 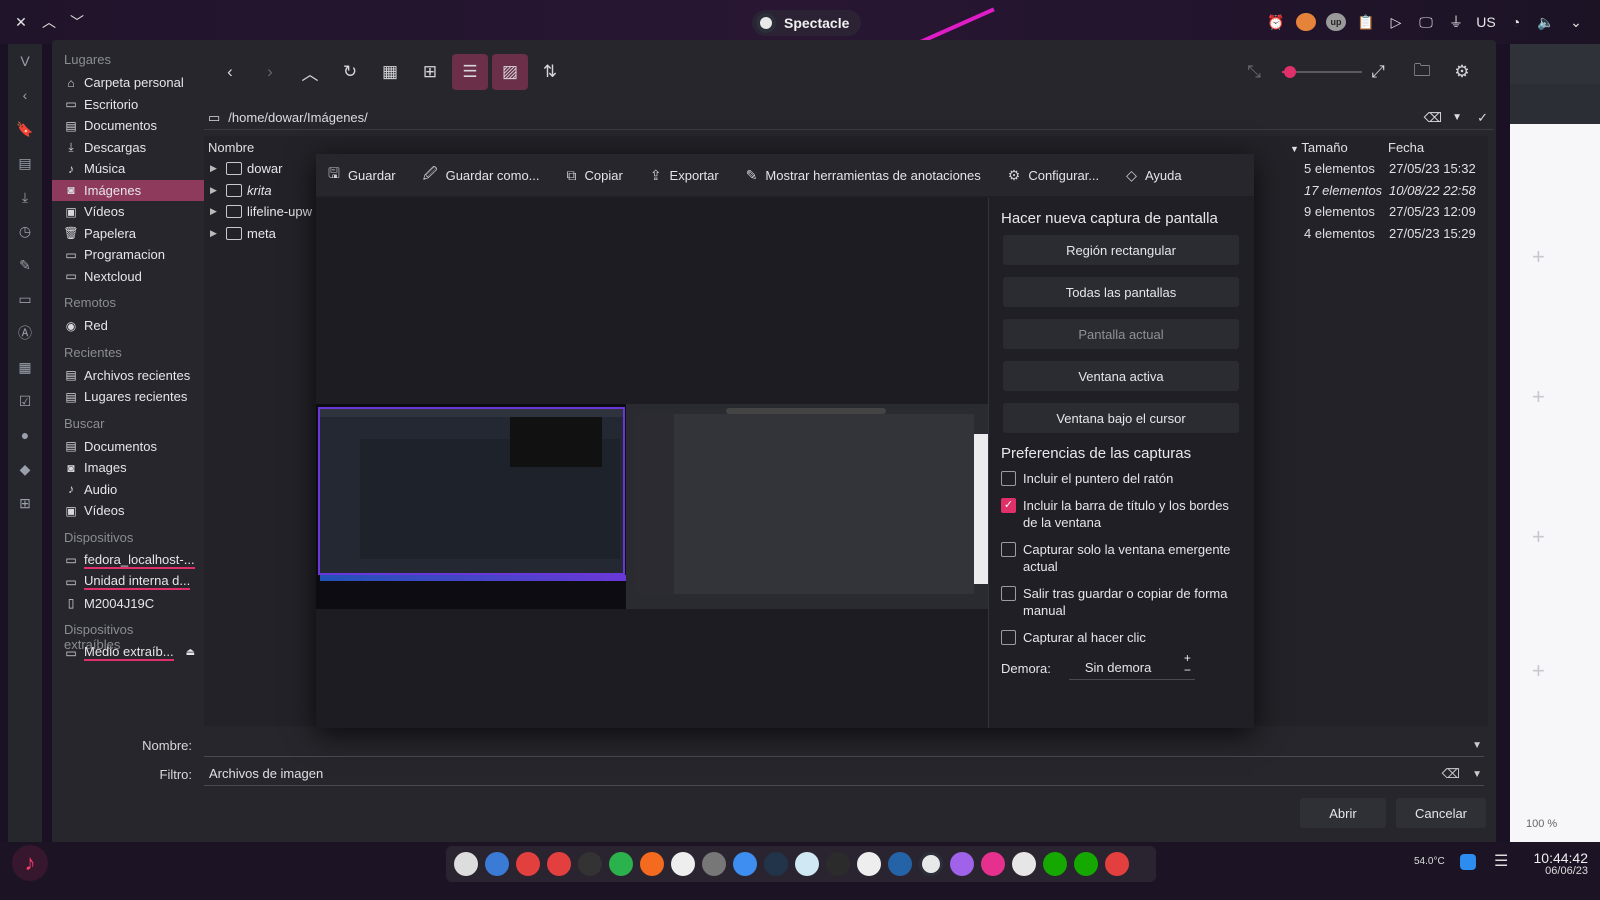 What do you see at coordinates (25, 469) in the screenshot?
I see `app-icon: ◆` at bounding box center [25, 469].